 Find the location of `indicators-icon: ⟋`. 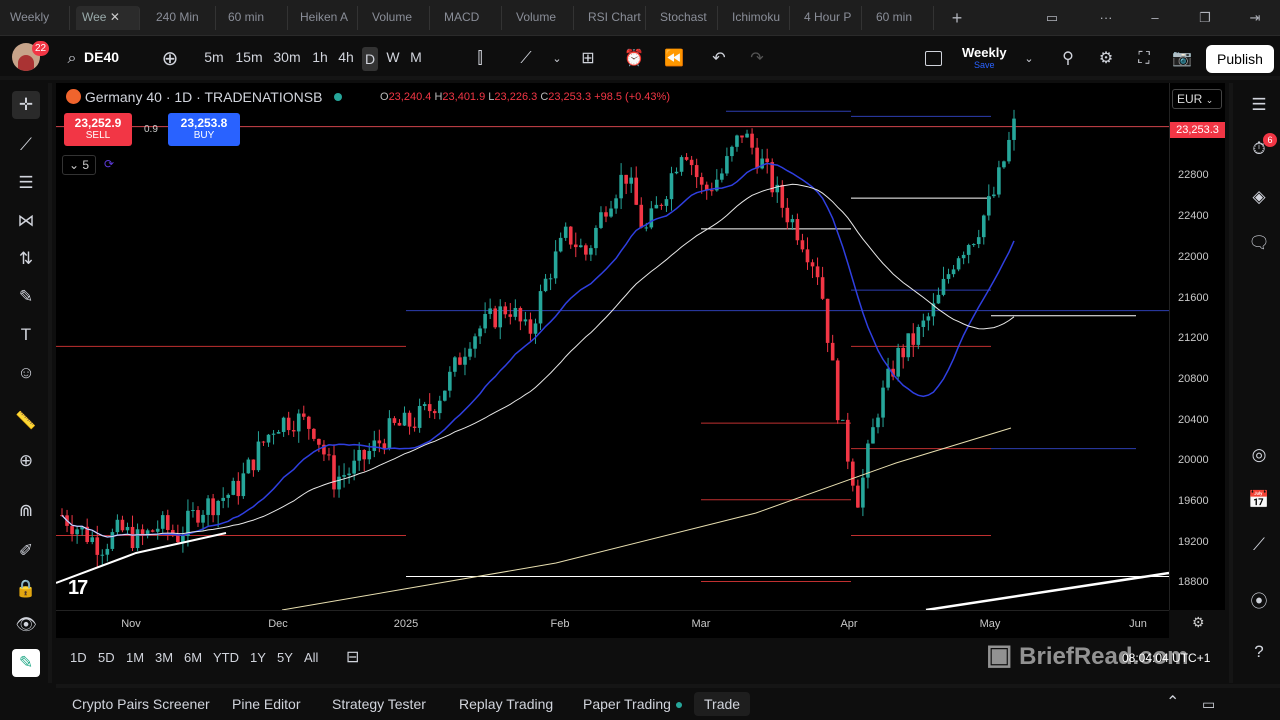

indicators-icon: ⟋ is located at coordinates (526, 59).